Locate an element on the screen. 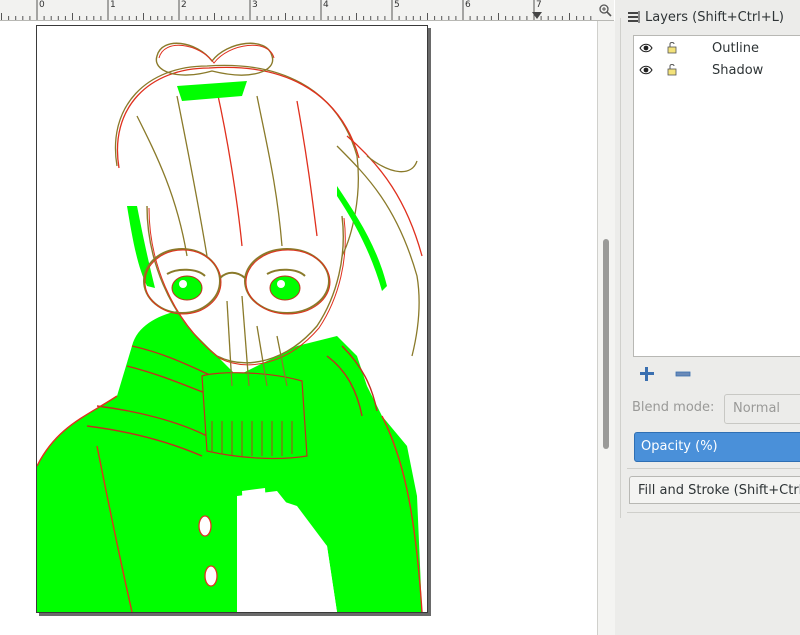 Image resolution: width=800 pixels, height=635 pixels. fill-stroke-panel-header: Fill and Stroke (Shift+Ctrl+F) is located at coordinates (714, 490).